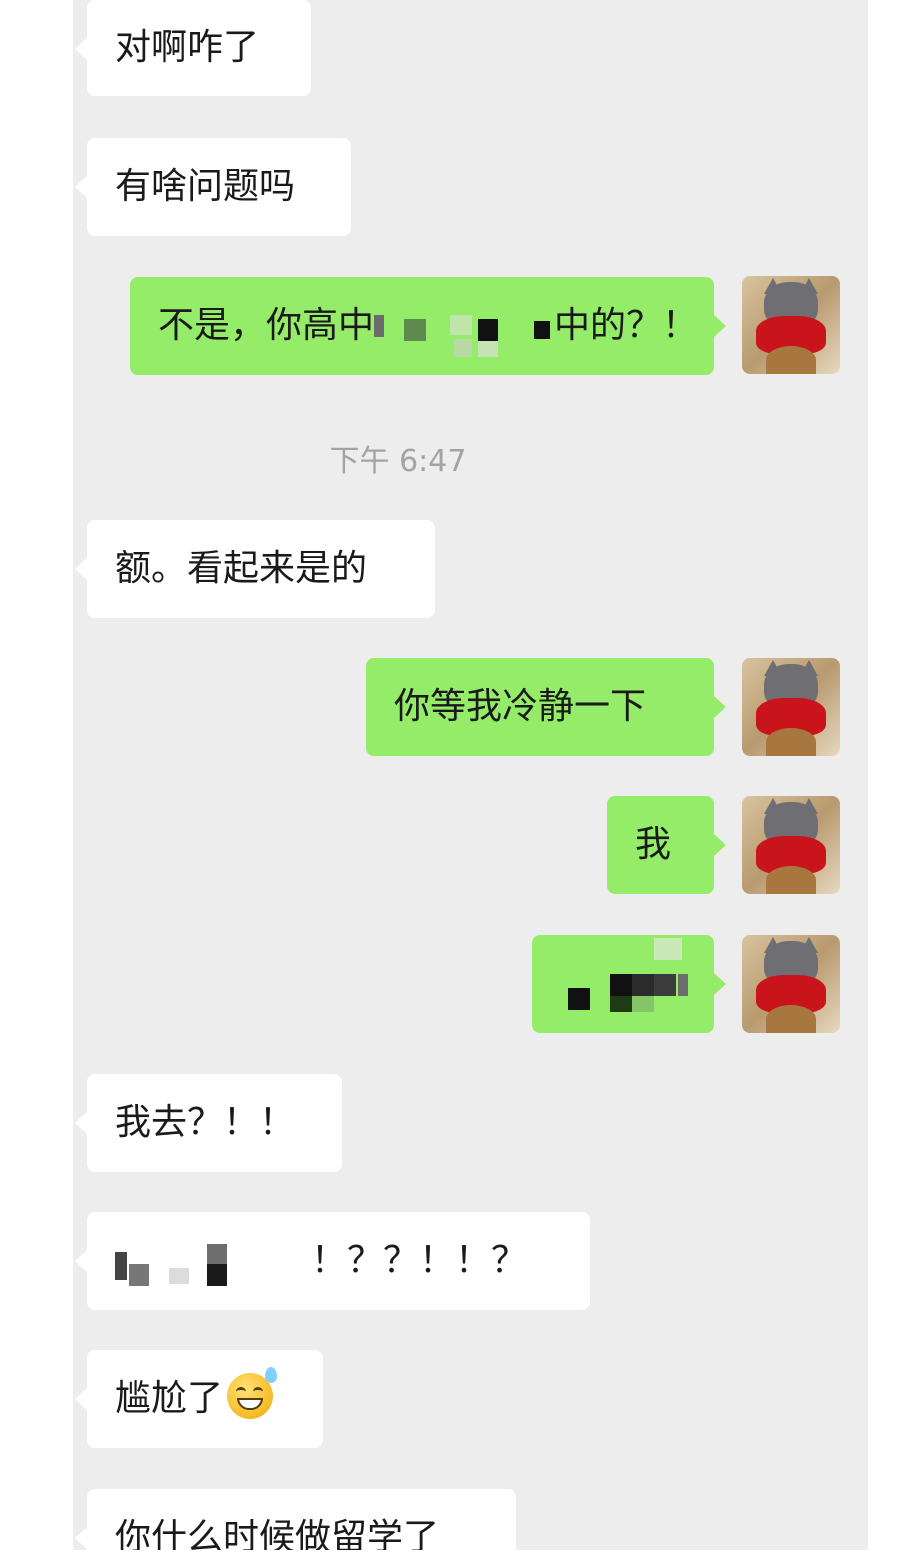 The width and height of the screenshot is (920, 1566). I want to click on message-text-start: 不是，你高中, so click(266, 325).